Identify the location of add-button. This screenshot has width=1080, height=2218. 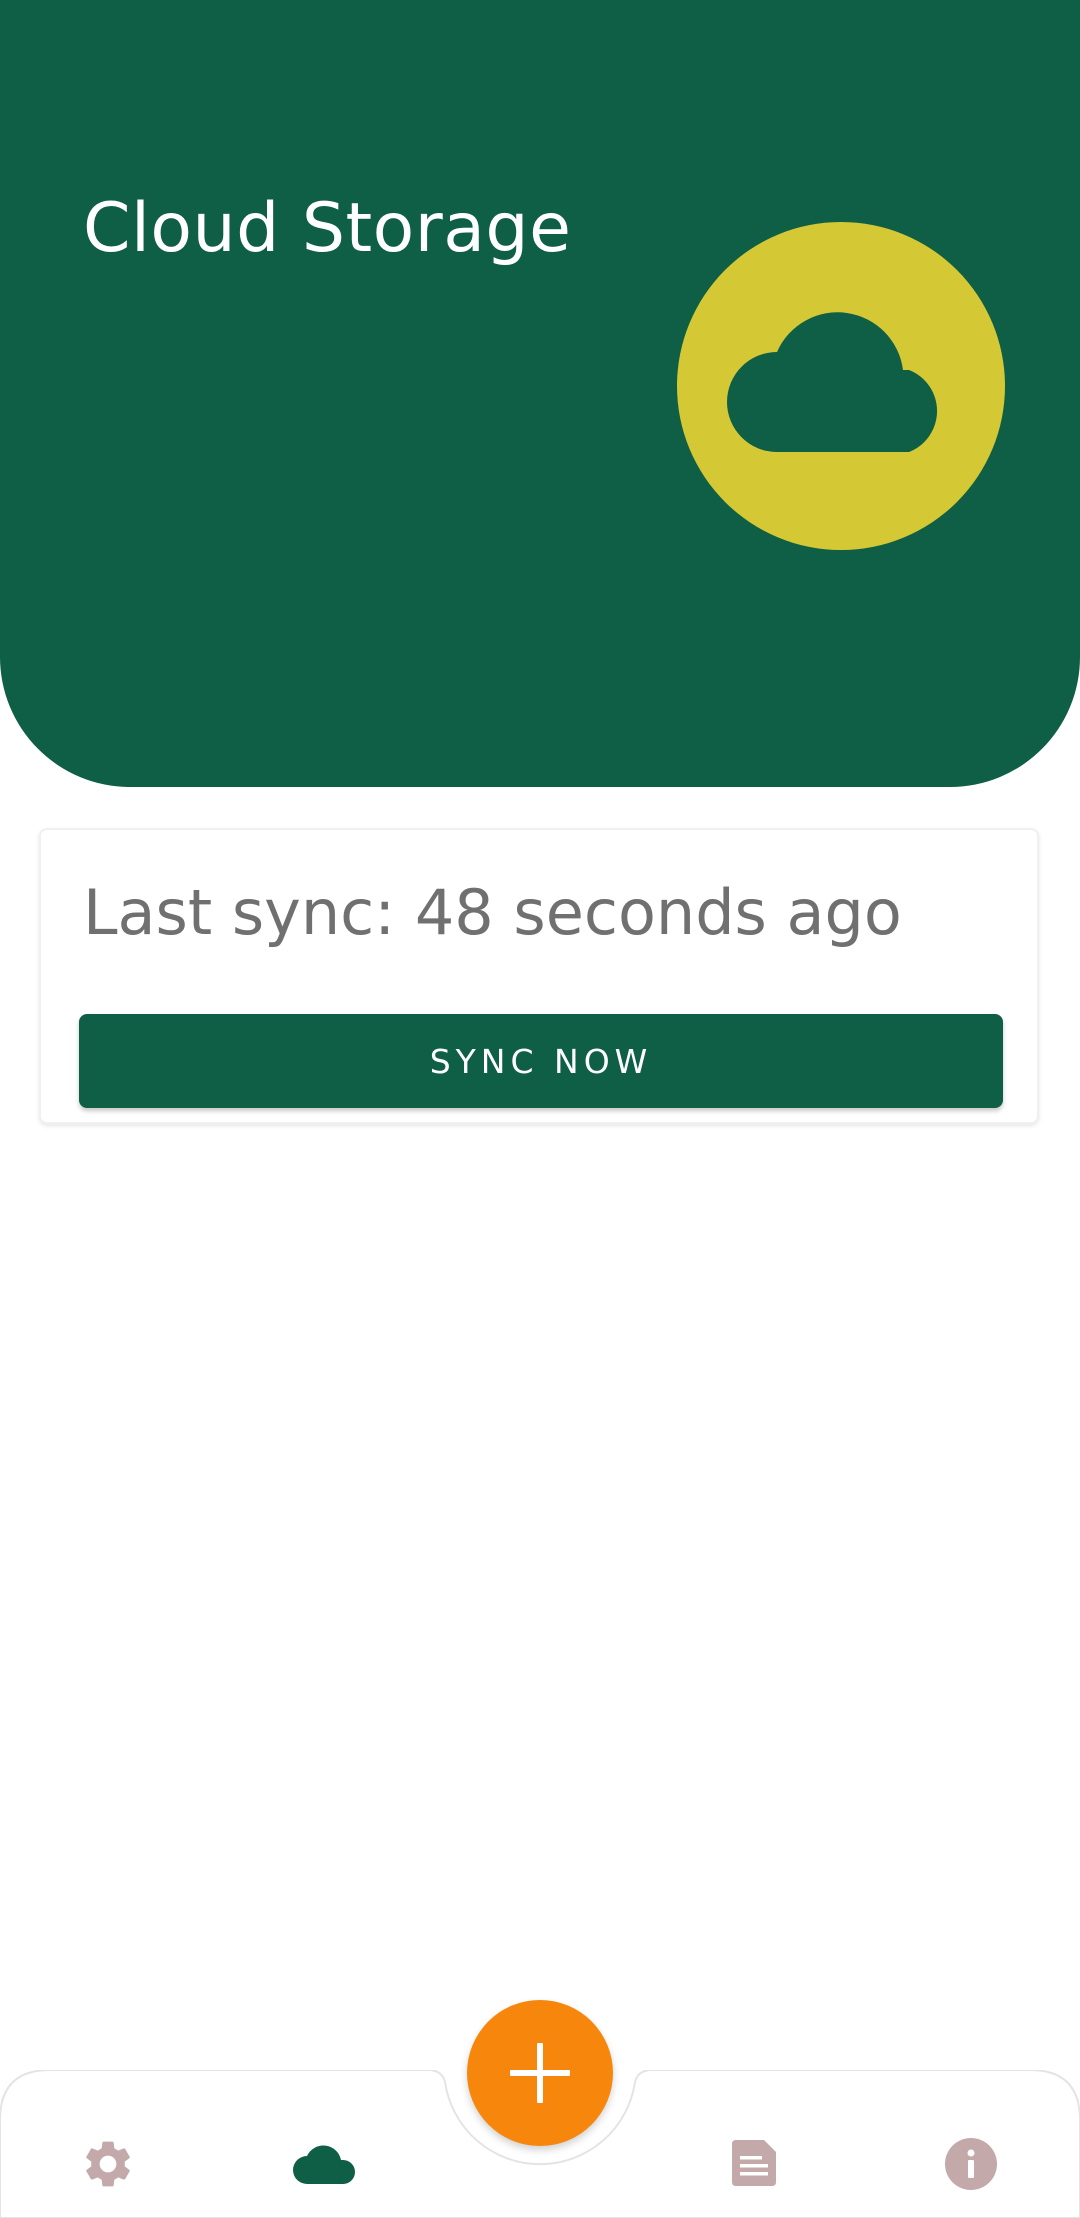
(540, 2073).